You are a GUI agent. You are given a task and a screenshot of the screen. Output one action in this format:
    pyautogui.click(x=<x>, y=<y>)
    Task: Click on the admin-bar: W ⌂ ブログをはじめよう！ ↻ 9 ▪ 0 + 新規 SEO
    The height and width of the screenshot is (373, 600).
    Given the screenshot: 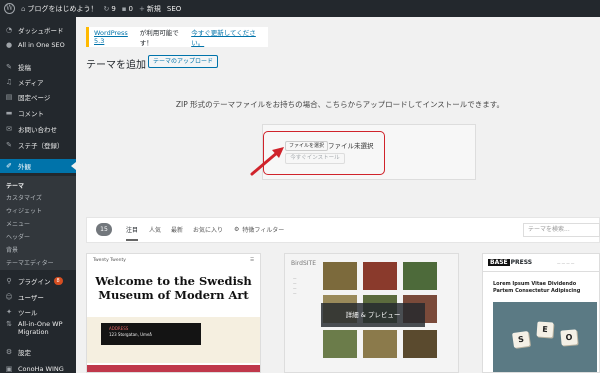 What is the action you would take?
    pyautogui.click(x=300, y=8)
    